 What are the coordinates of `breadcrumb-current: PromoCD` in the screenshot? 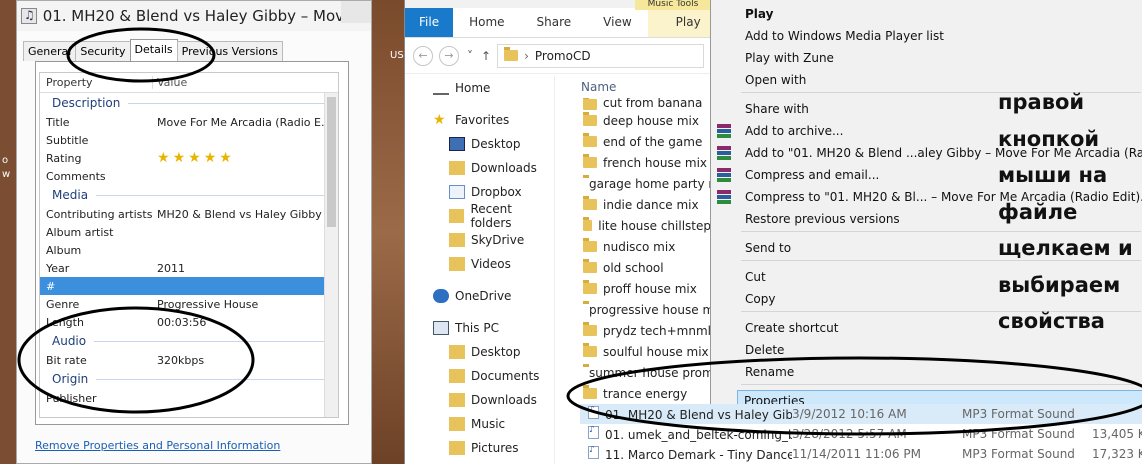 It's located at (563, 56).